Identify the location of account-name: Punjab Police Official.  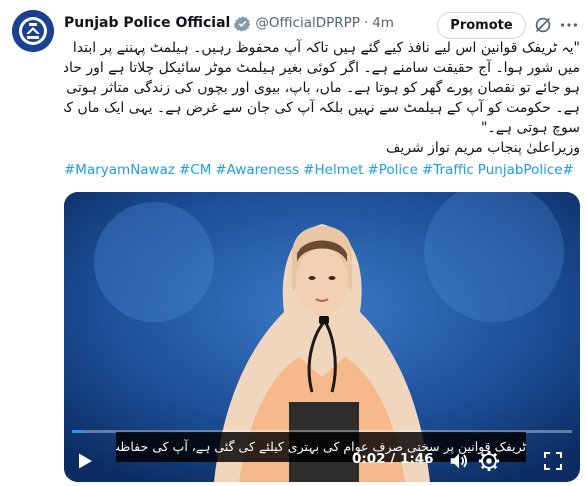
(147, 23).